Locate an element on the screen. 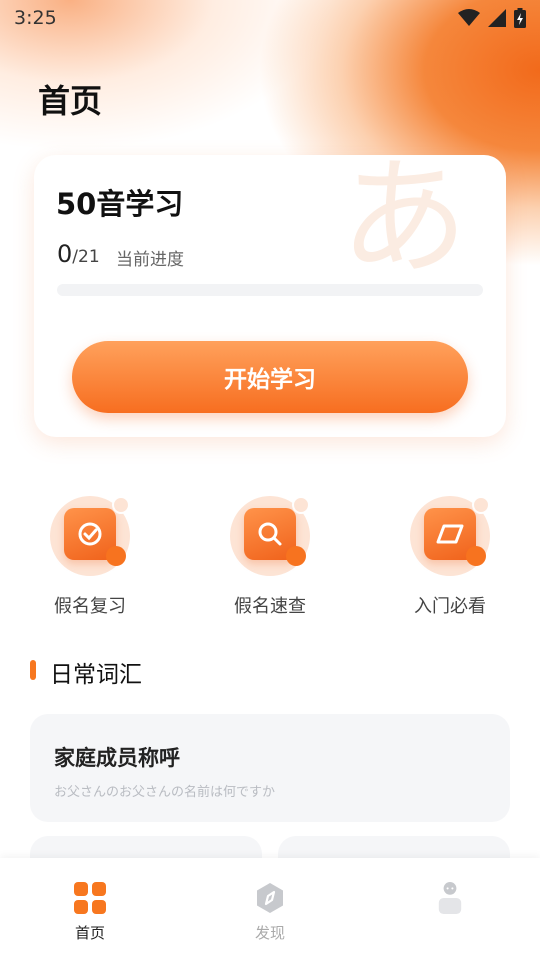 This screenshot has width=540, height=960. progress-count: 0/21 is located at coordinates (78, 254).